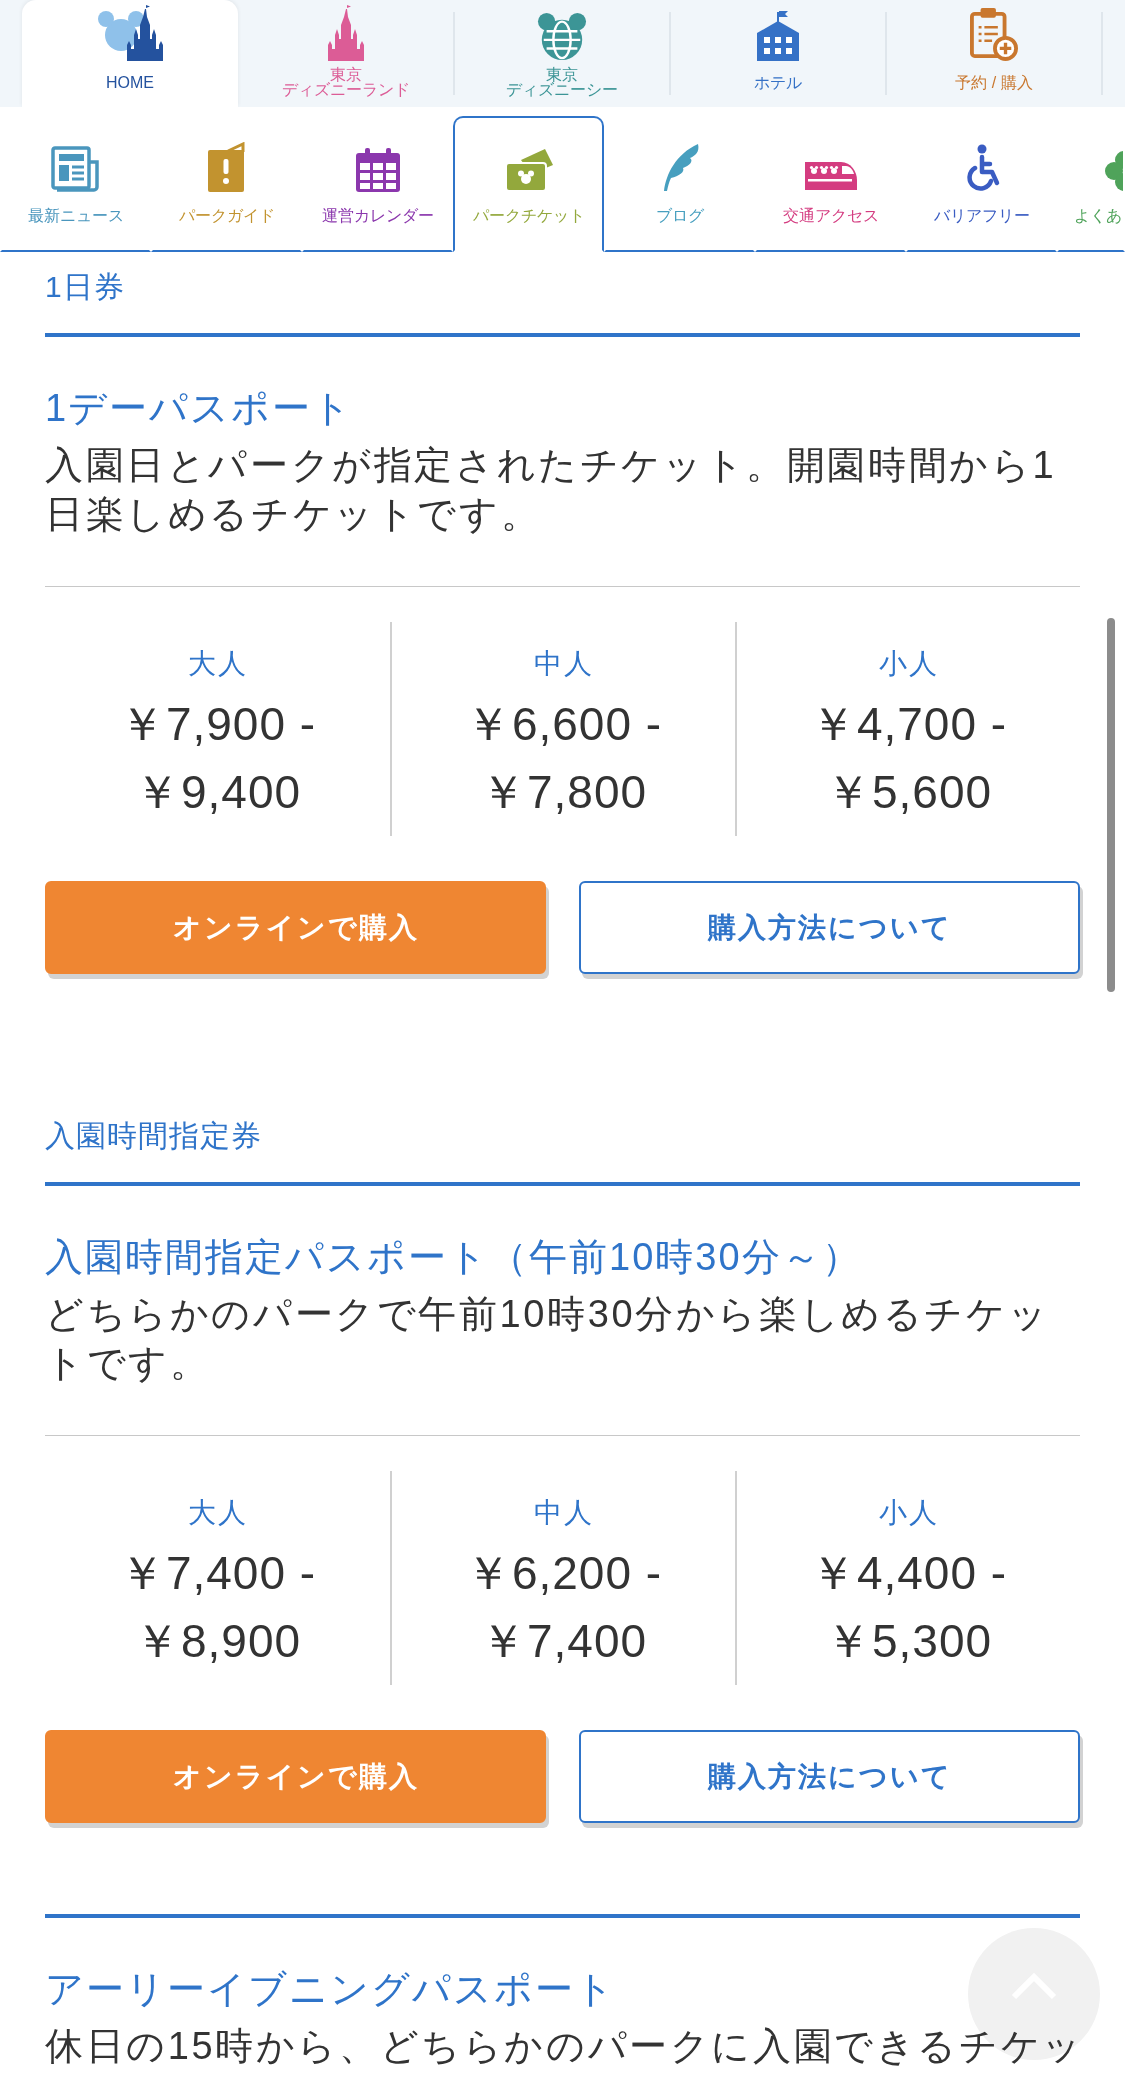 The height and width of the screenshot is (2098, 1125). What do you see at coordinates (85, 287) in the screenshot?
I see `section-heading: 1日券` at bounding box center [85, 287].